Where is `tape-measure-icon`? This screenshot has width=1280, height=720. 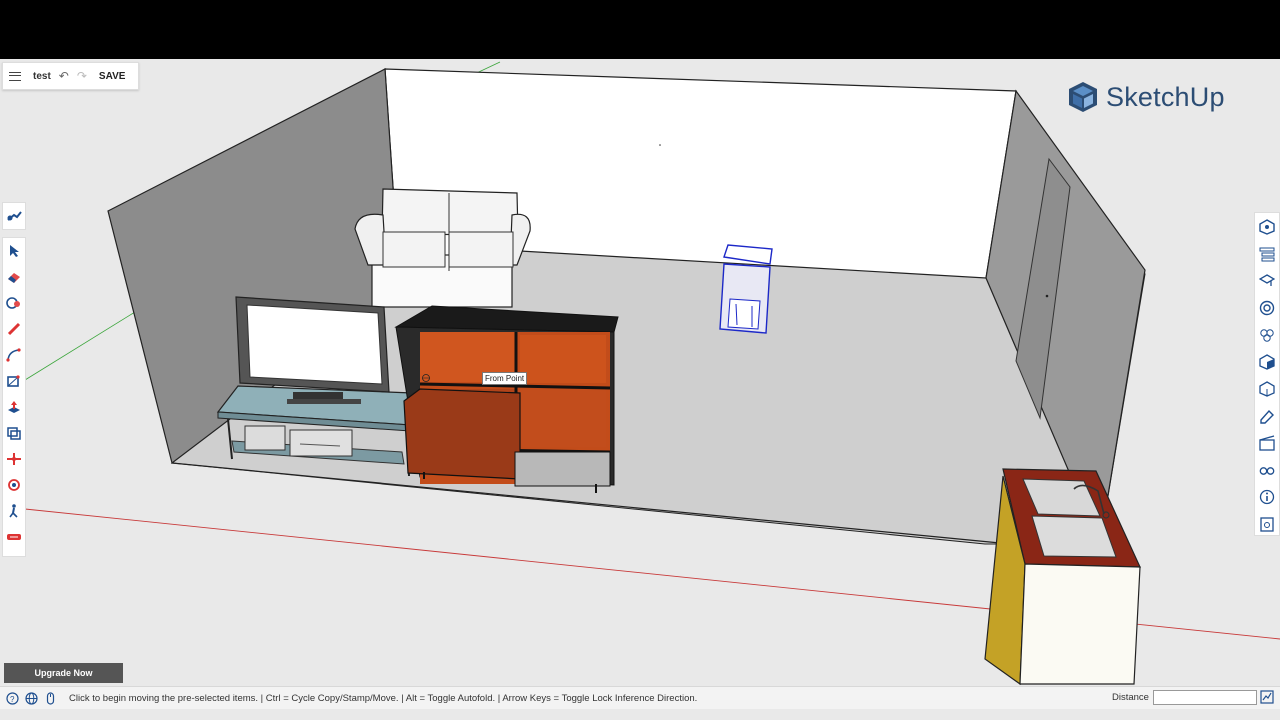 tape-measure-icon is located at coordinates (14, 537).